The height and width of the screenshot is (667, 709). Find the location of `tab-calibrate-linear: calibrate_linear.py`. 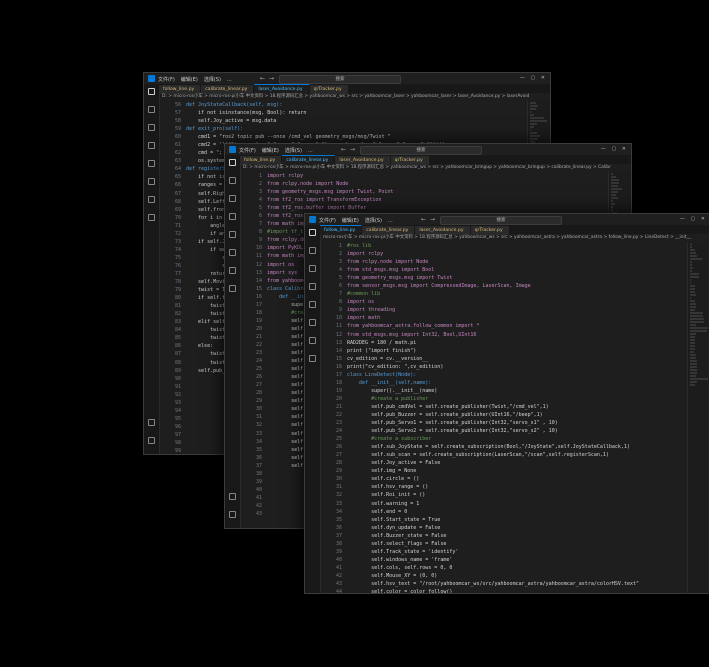

tab-calibrate-linear: calibrate_linear.py is located at coordinates (309, 159).